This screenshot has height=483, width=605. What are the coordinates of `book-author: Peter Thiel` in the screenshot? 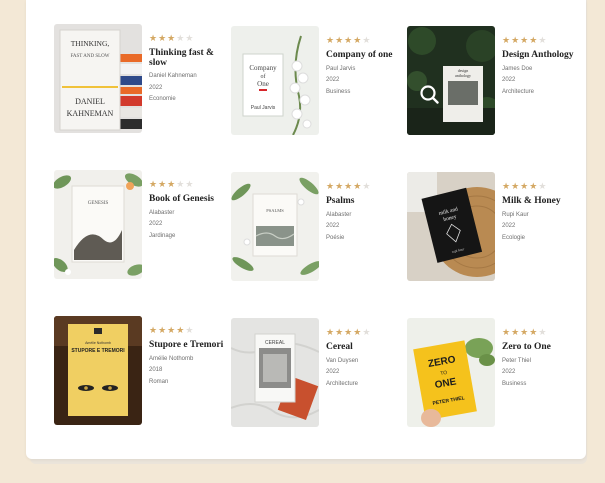 It's located at (516, 360).